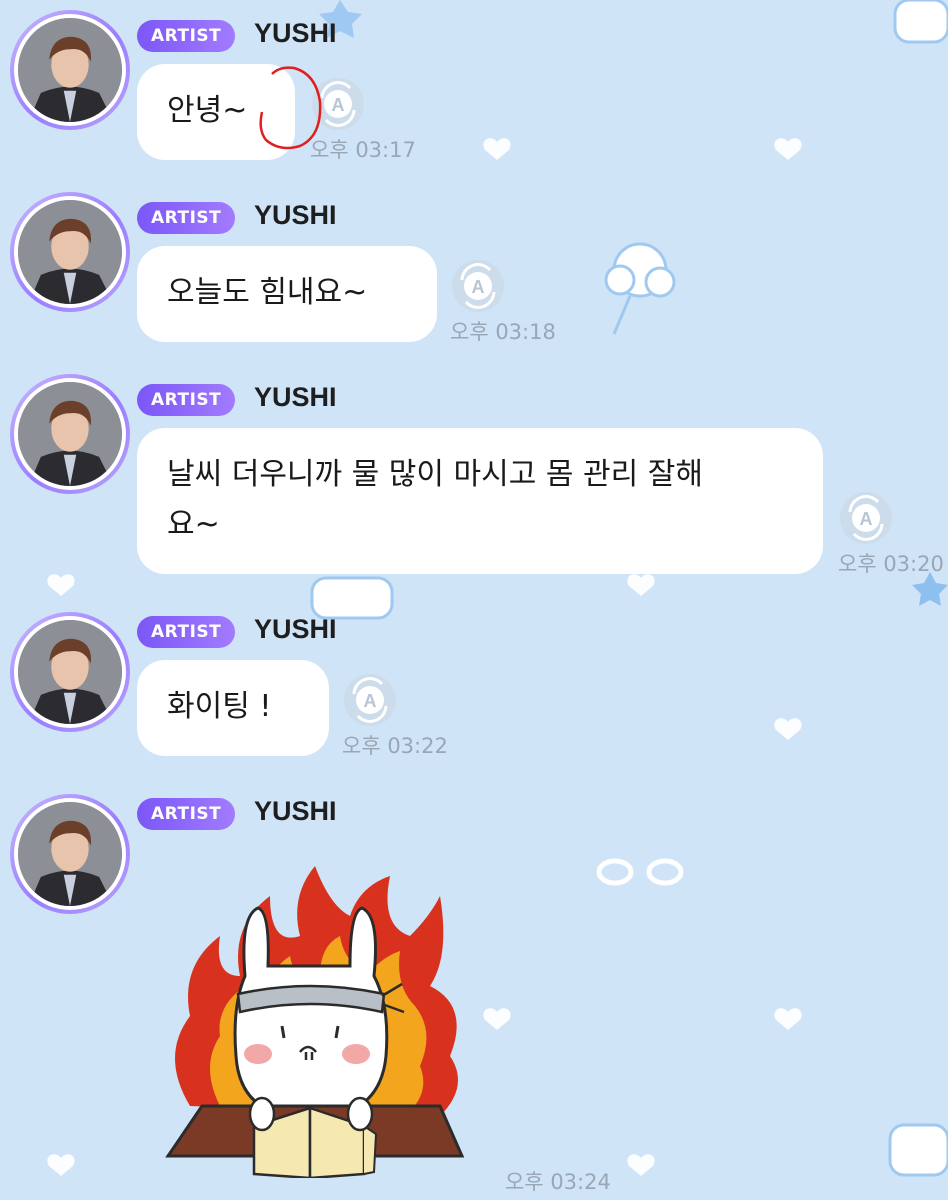  What do you see at coordinates (315, 1017) in the screenshot?
I see `fire-bunny-studying-sticker` at bounding box center [315, 1017].